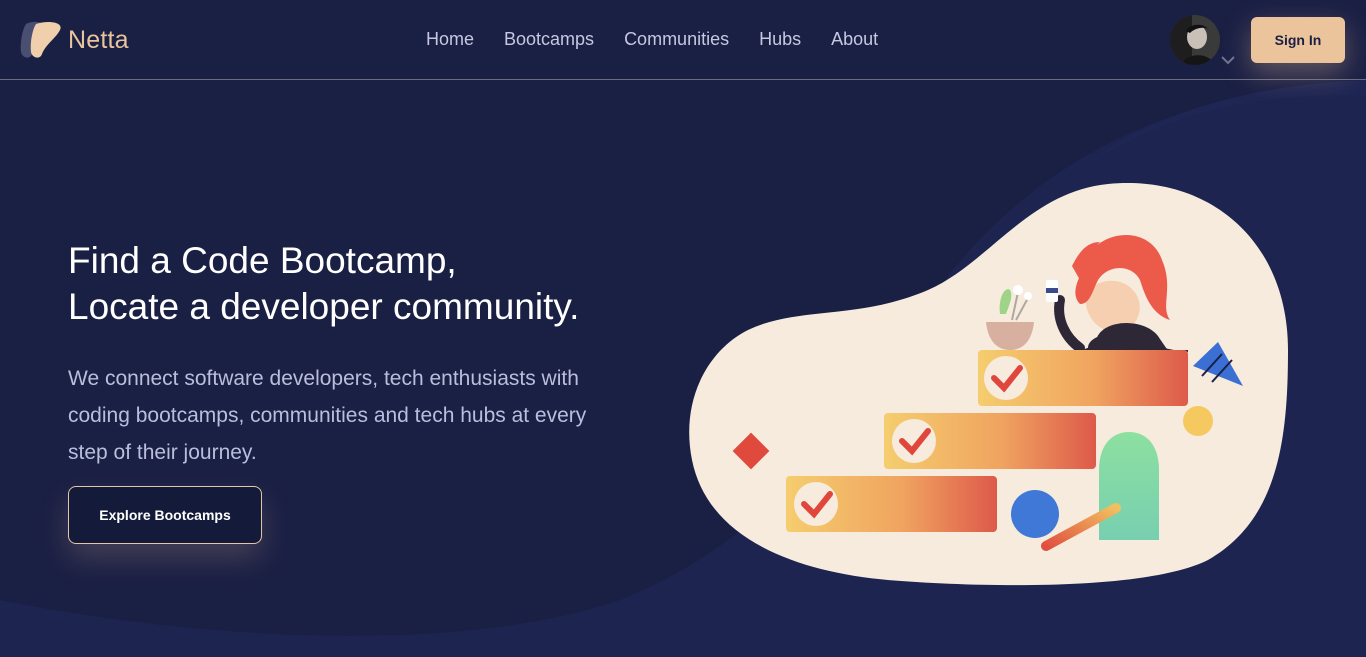  What do you see at coordinates (98, 39) in the screenshot?
I see `brand-name: Netta` at bounding box center [98, 39].